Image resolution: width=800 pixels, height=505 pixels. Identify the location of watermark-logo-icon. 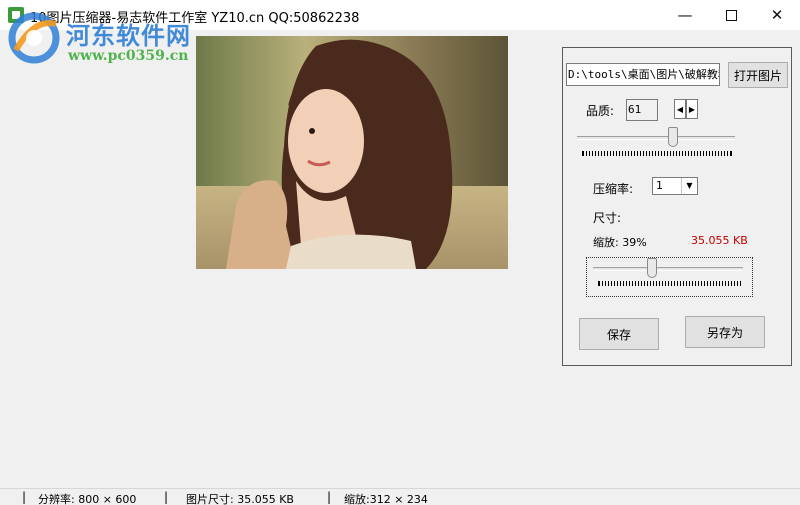
(34, 38).